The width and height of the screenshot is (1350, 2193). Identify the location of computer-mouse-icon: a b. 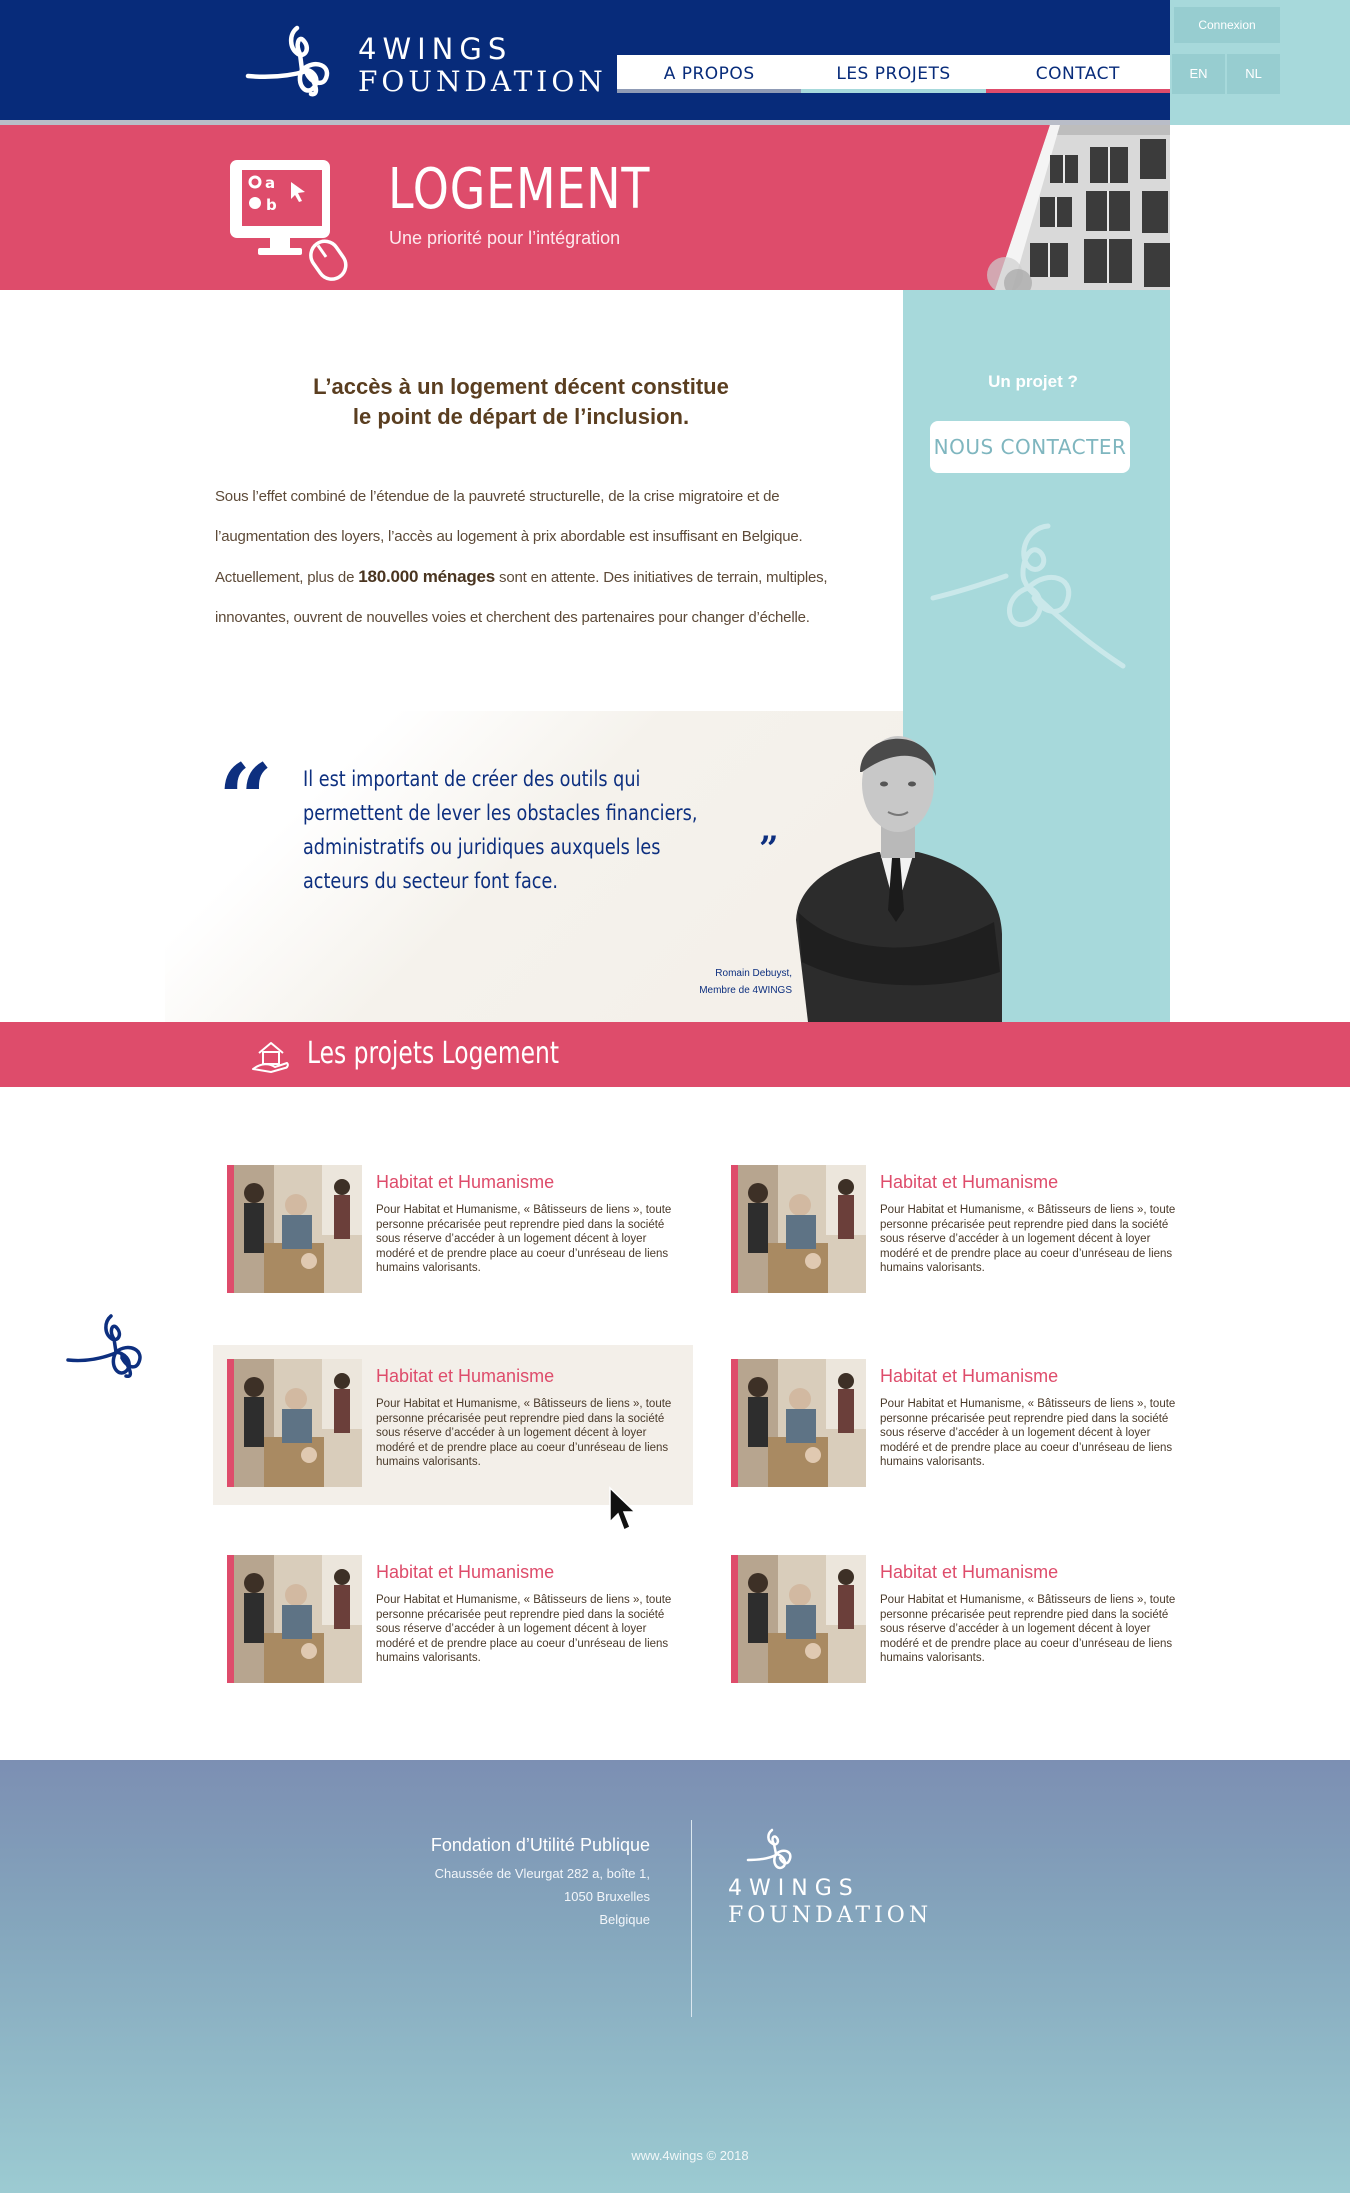
(289, 220).